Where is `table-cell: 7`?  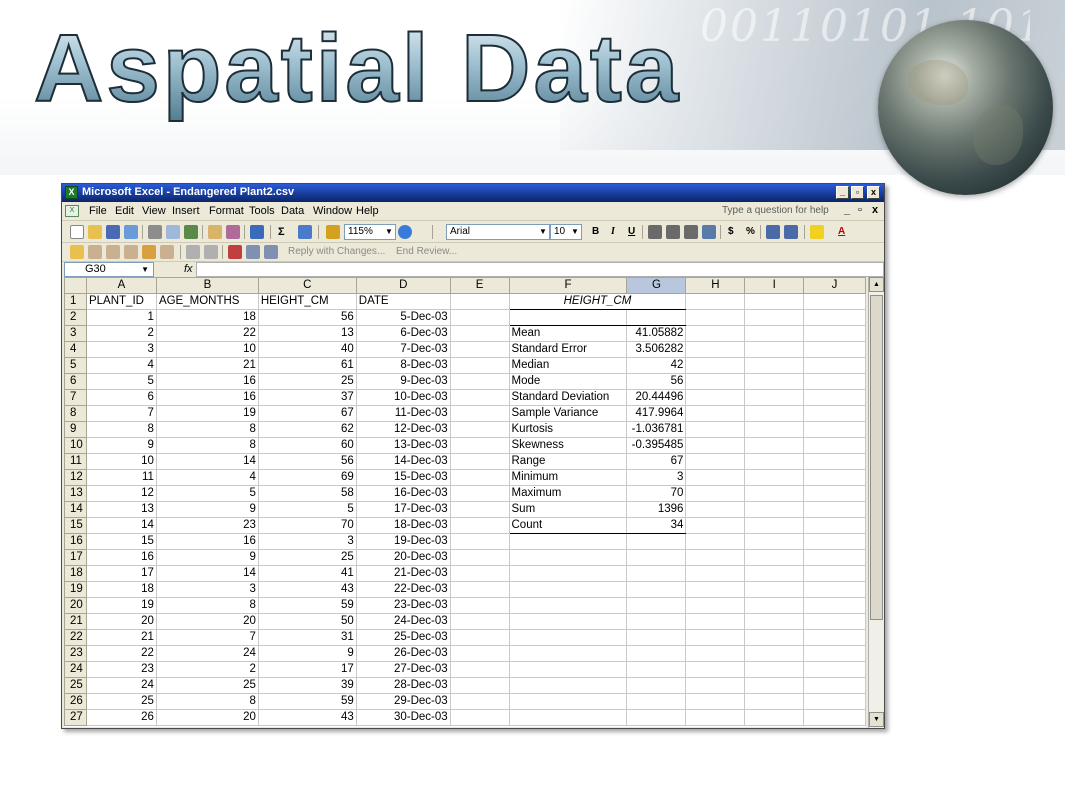 table-cell: 7 is located at coordinates (121, 413).